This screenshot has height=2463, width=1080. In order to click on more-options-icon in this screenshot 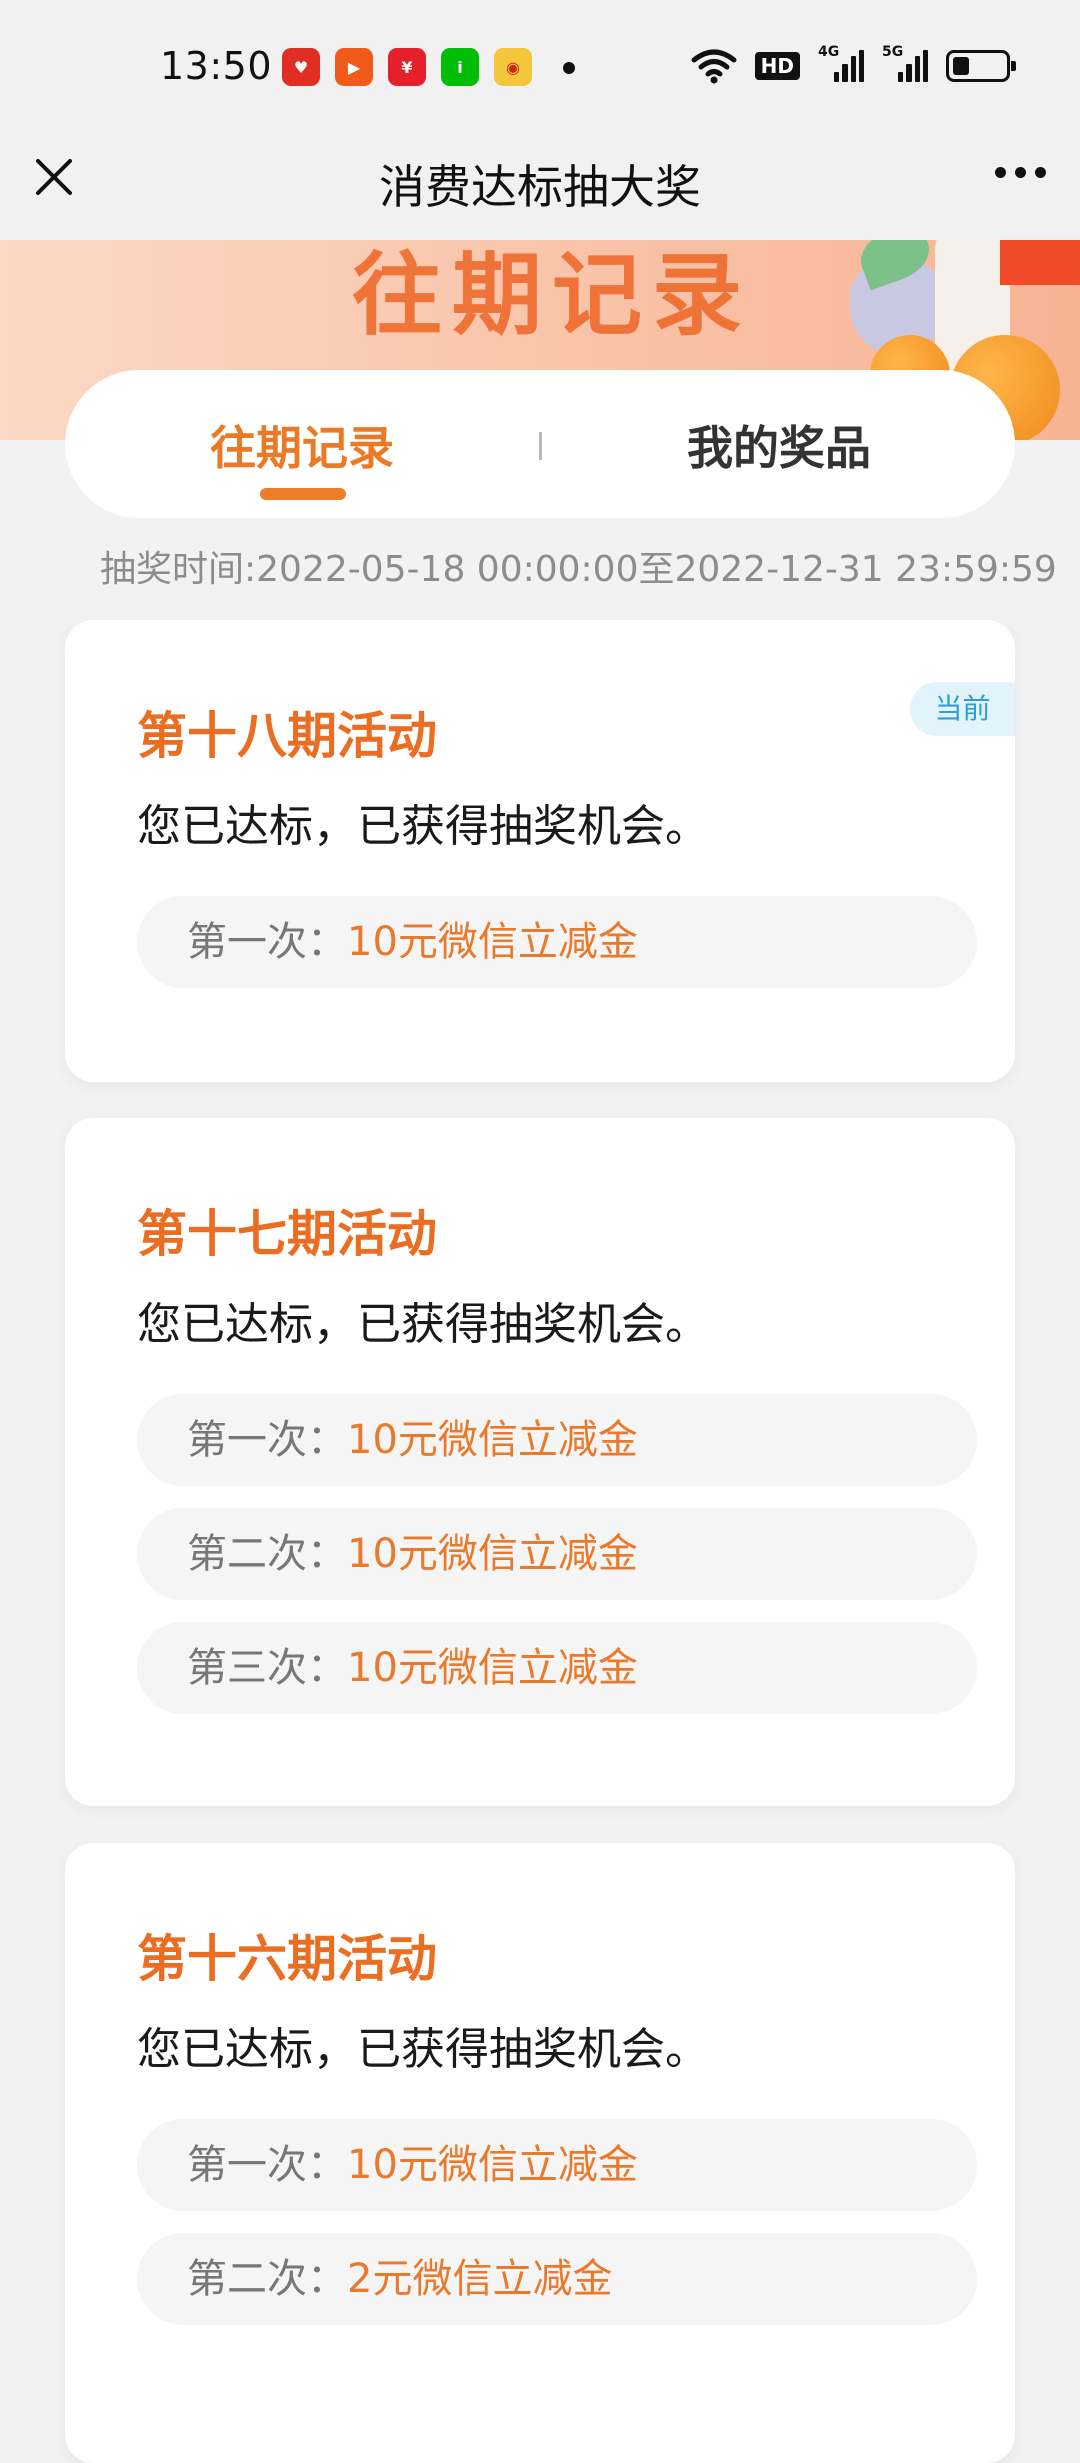, I will do `click(1020, 172)`.